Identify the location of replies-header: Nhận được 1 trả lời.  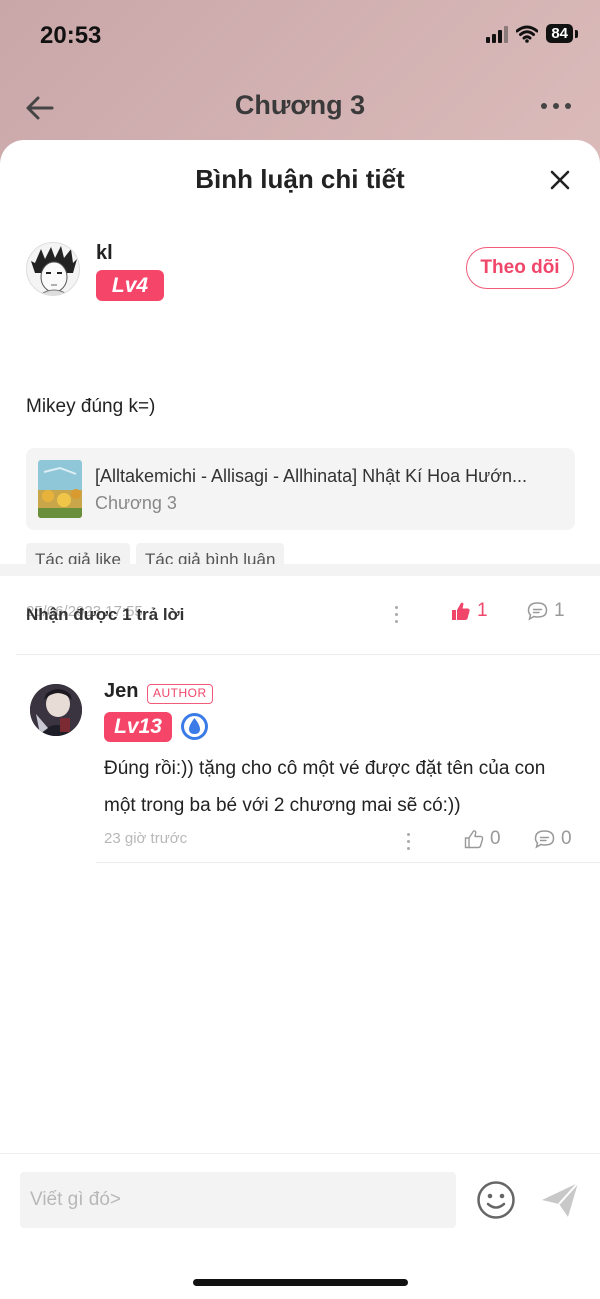
(105, 614).